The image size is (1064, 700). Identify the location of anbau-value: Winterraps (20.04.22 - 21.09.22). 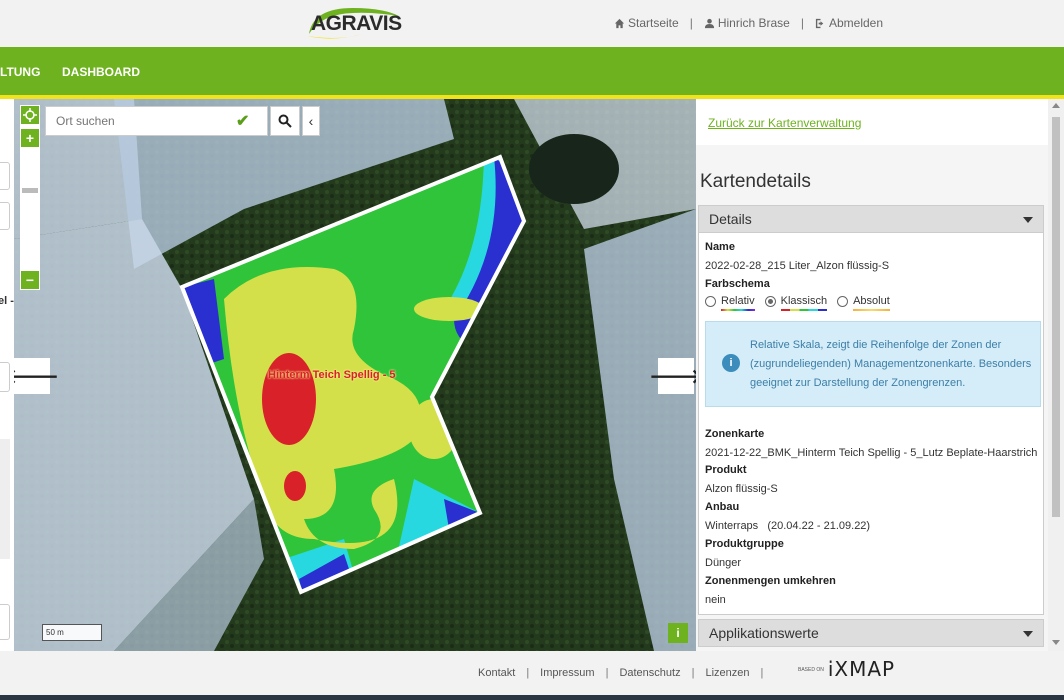
(788, 526).